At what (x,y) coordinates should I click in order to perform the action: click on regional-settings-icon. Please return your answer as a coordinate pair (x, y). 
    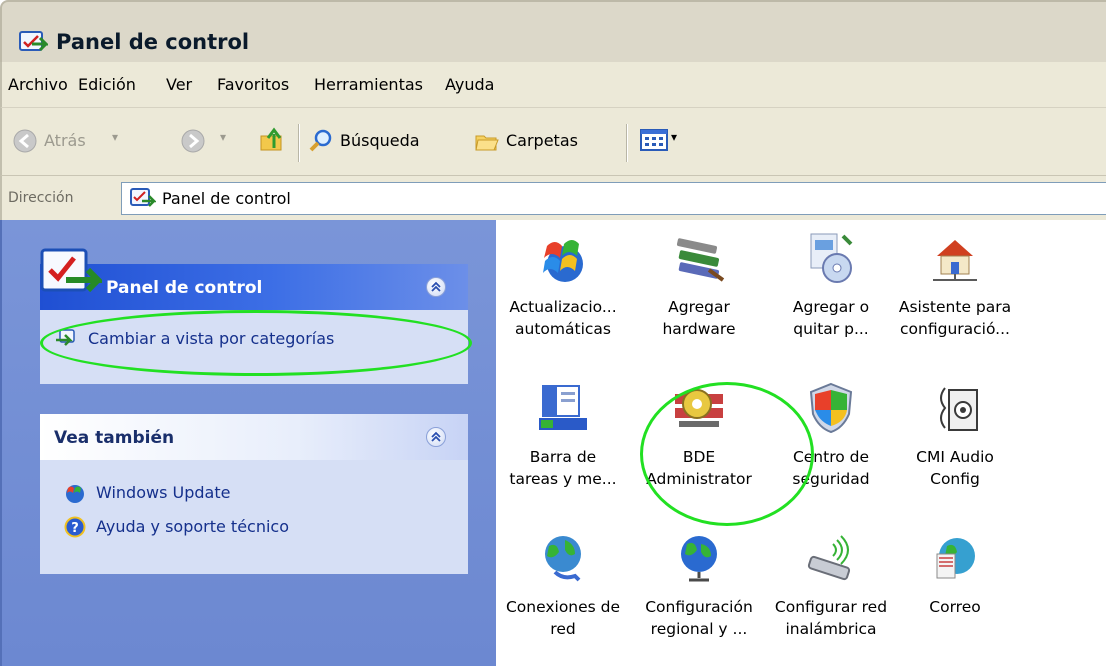
    Looking at the image, I should click on (699, 559).